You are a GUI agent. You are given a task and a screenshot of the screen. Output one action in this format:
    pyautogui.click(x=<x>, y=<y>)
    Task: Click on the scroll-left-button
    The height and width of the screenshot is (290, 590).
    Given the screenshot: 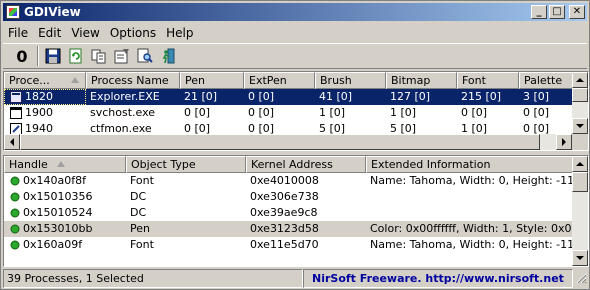 What is the action you would take?
    pyautogui.click(x=12, y=142)
    